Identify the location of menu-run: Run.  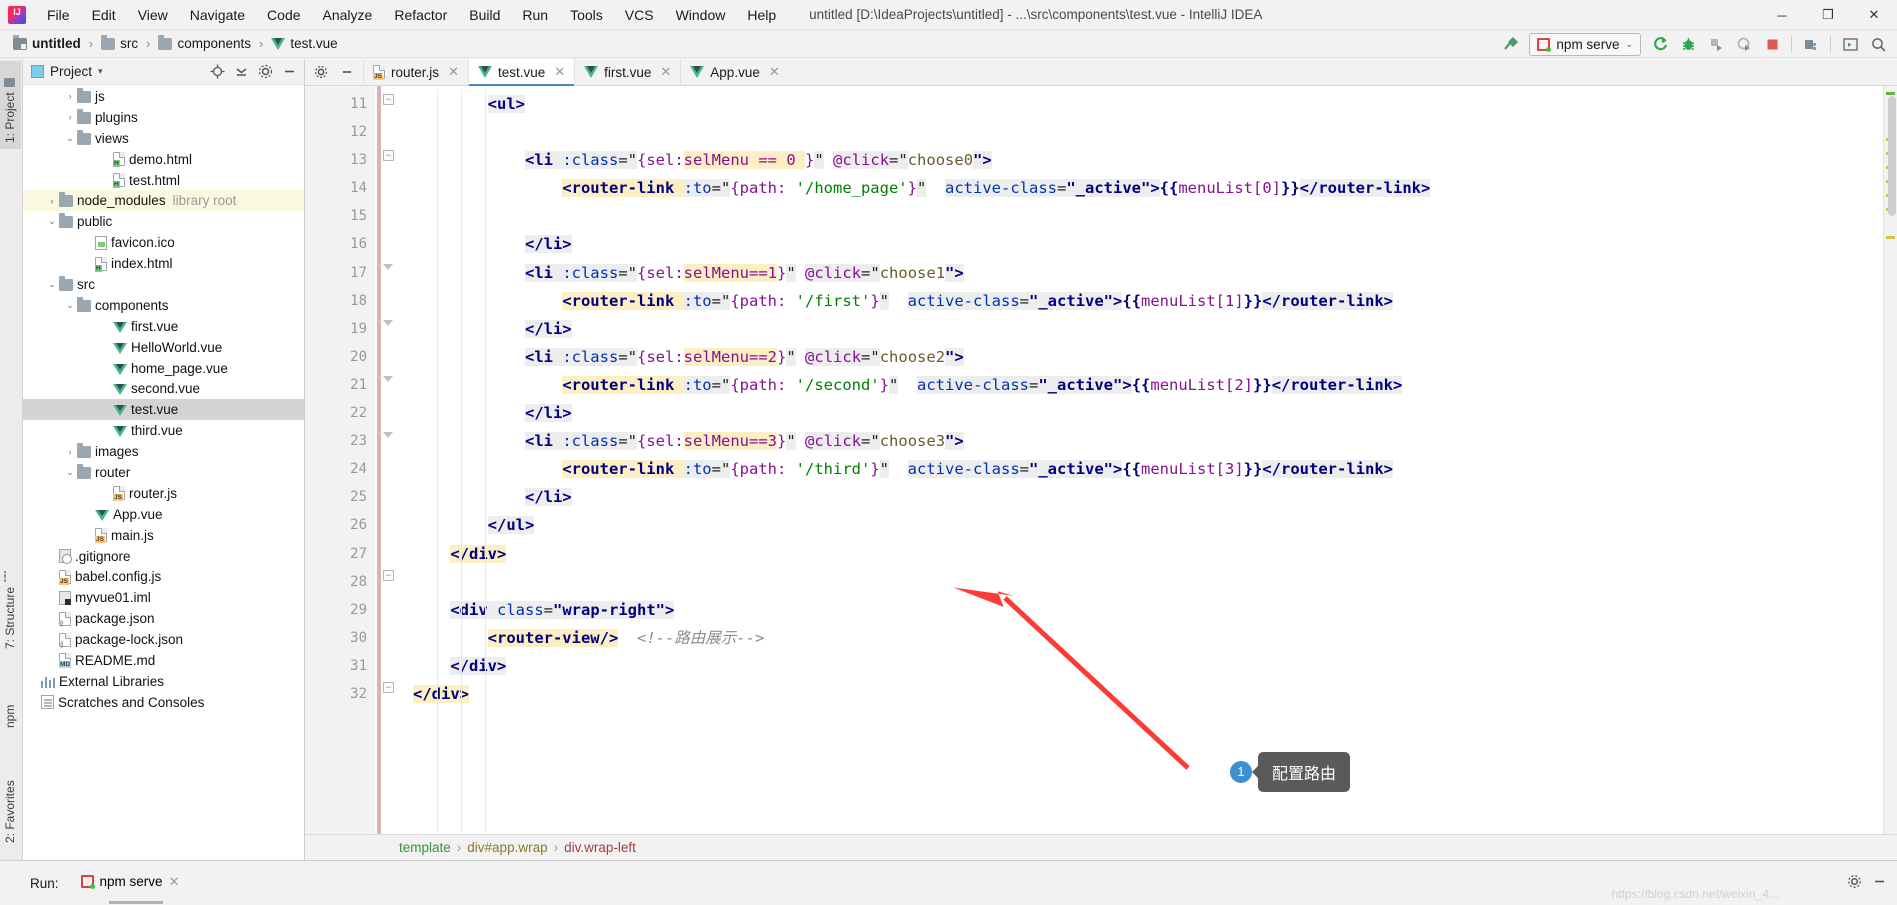
(535, 15).